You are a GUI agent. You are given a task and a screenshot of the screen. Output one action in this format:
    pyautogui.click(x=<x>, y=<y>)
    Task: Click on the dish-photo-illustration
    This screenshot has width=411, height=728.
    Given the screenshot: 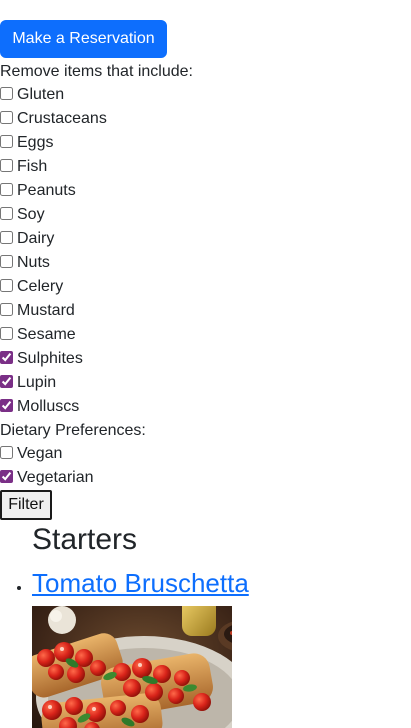 What is the action you would take?
    pyautogui.click(x=132, y=667)
    